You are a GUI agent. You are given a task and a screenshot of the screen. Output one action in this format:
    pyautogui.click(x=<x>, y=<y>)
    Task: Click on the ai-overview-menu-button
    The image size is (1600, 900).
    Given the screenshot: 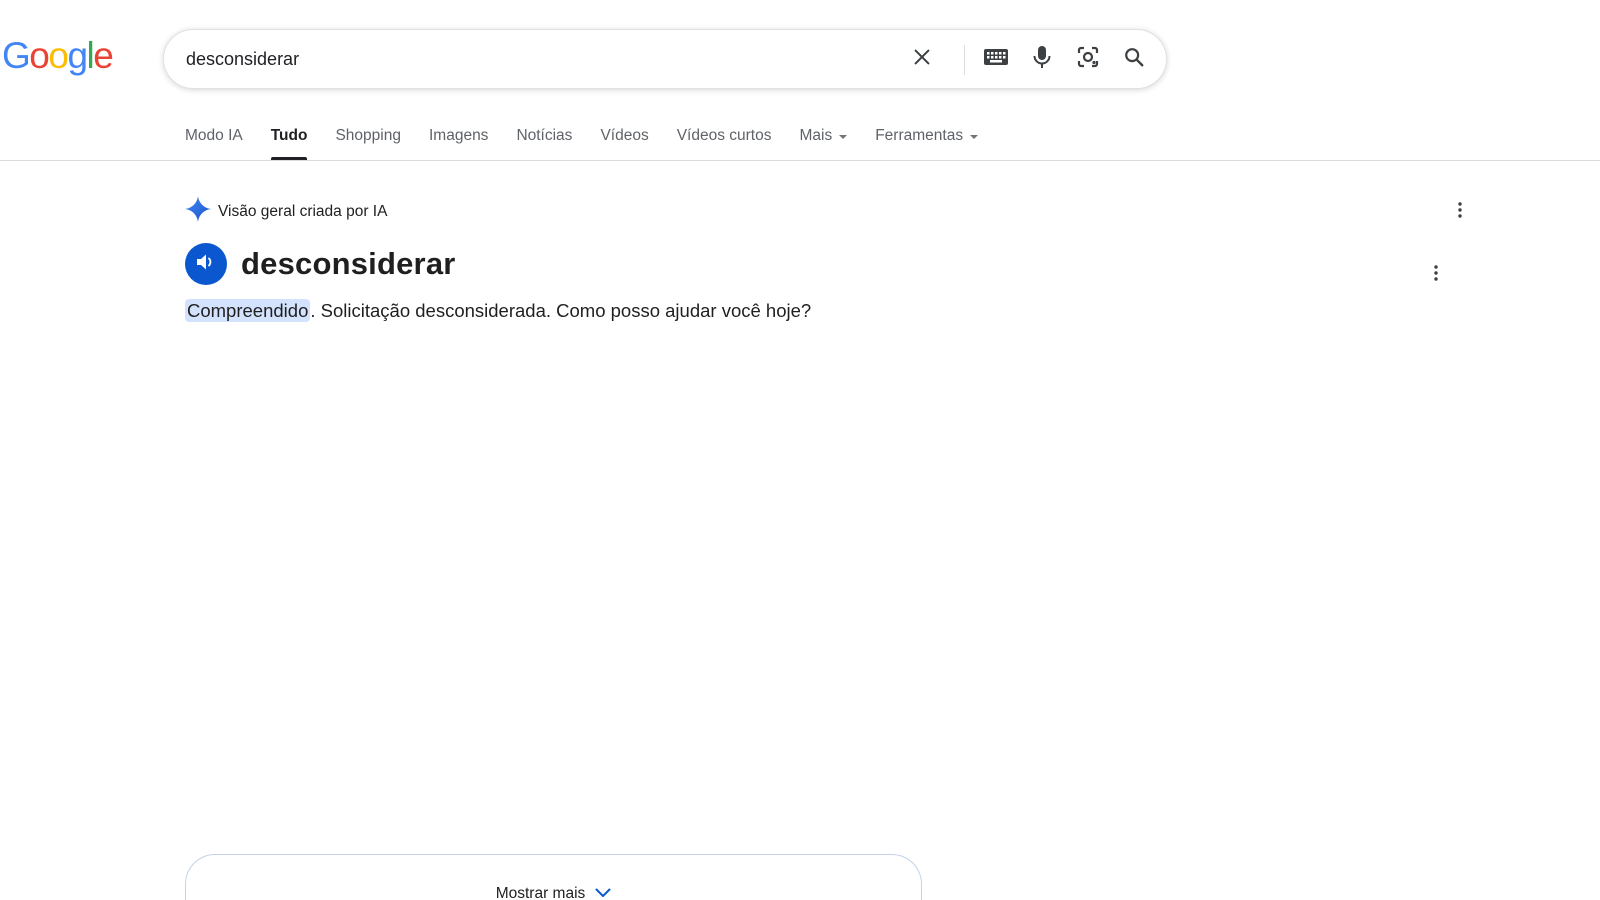 What is the action you would take?
    pyautogui.click(x=1460, y=212)
    